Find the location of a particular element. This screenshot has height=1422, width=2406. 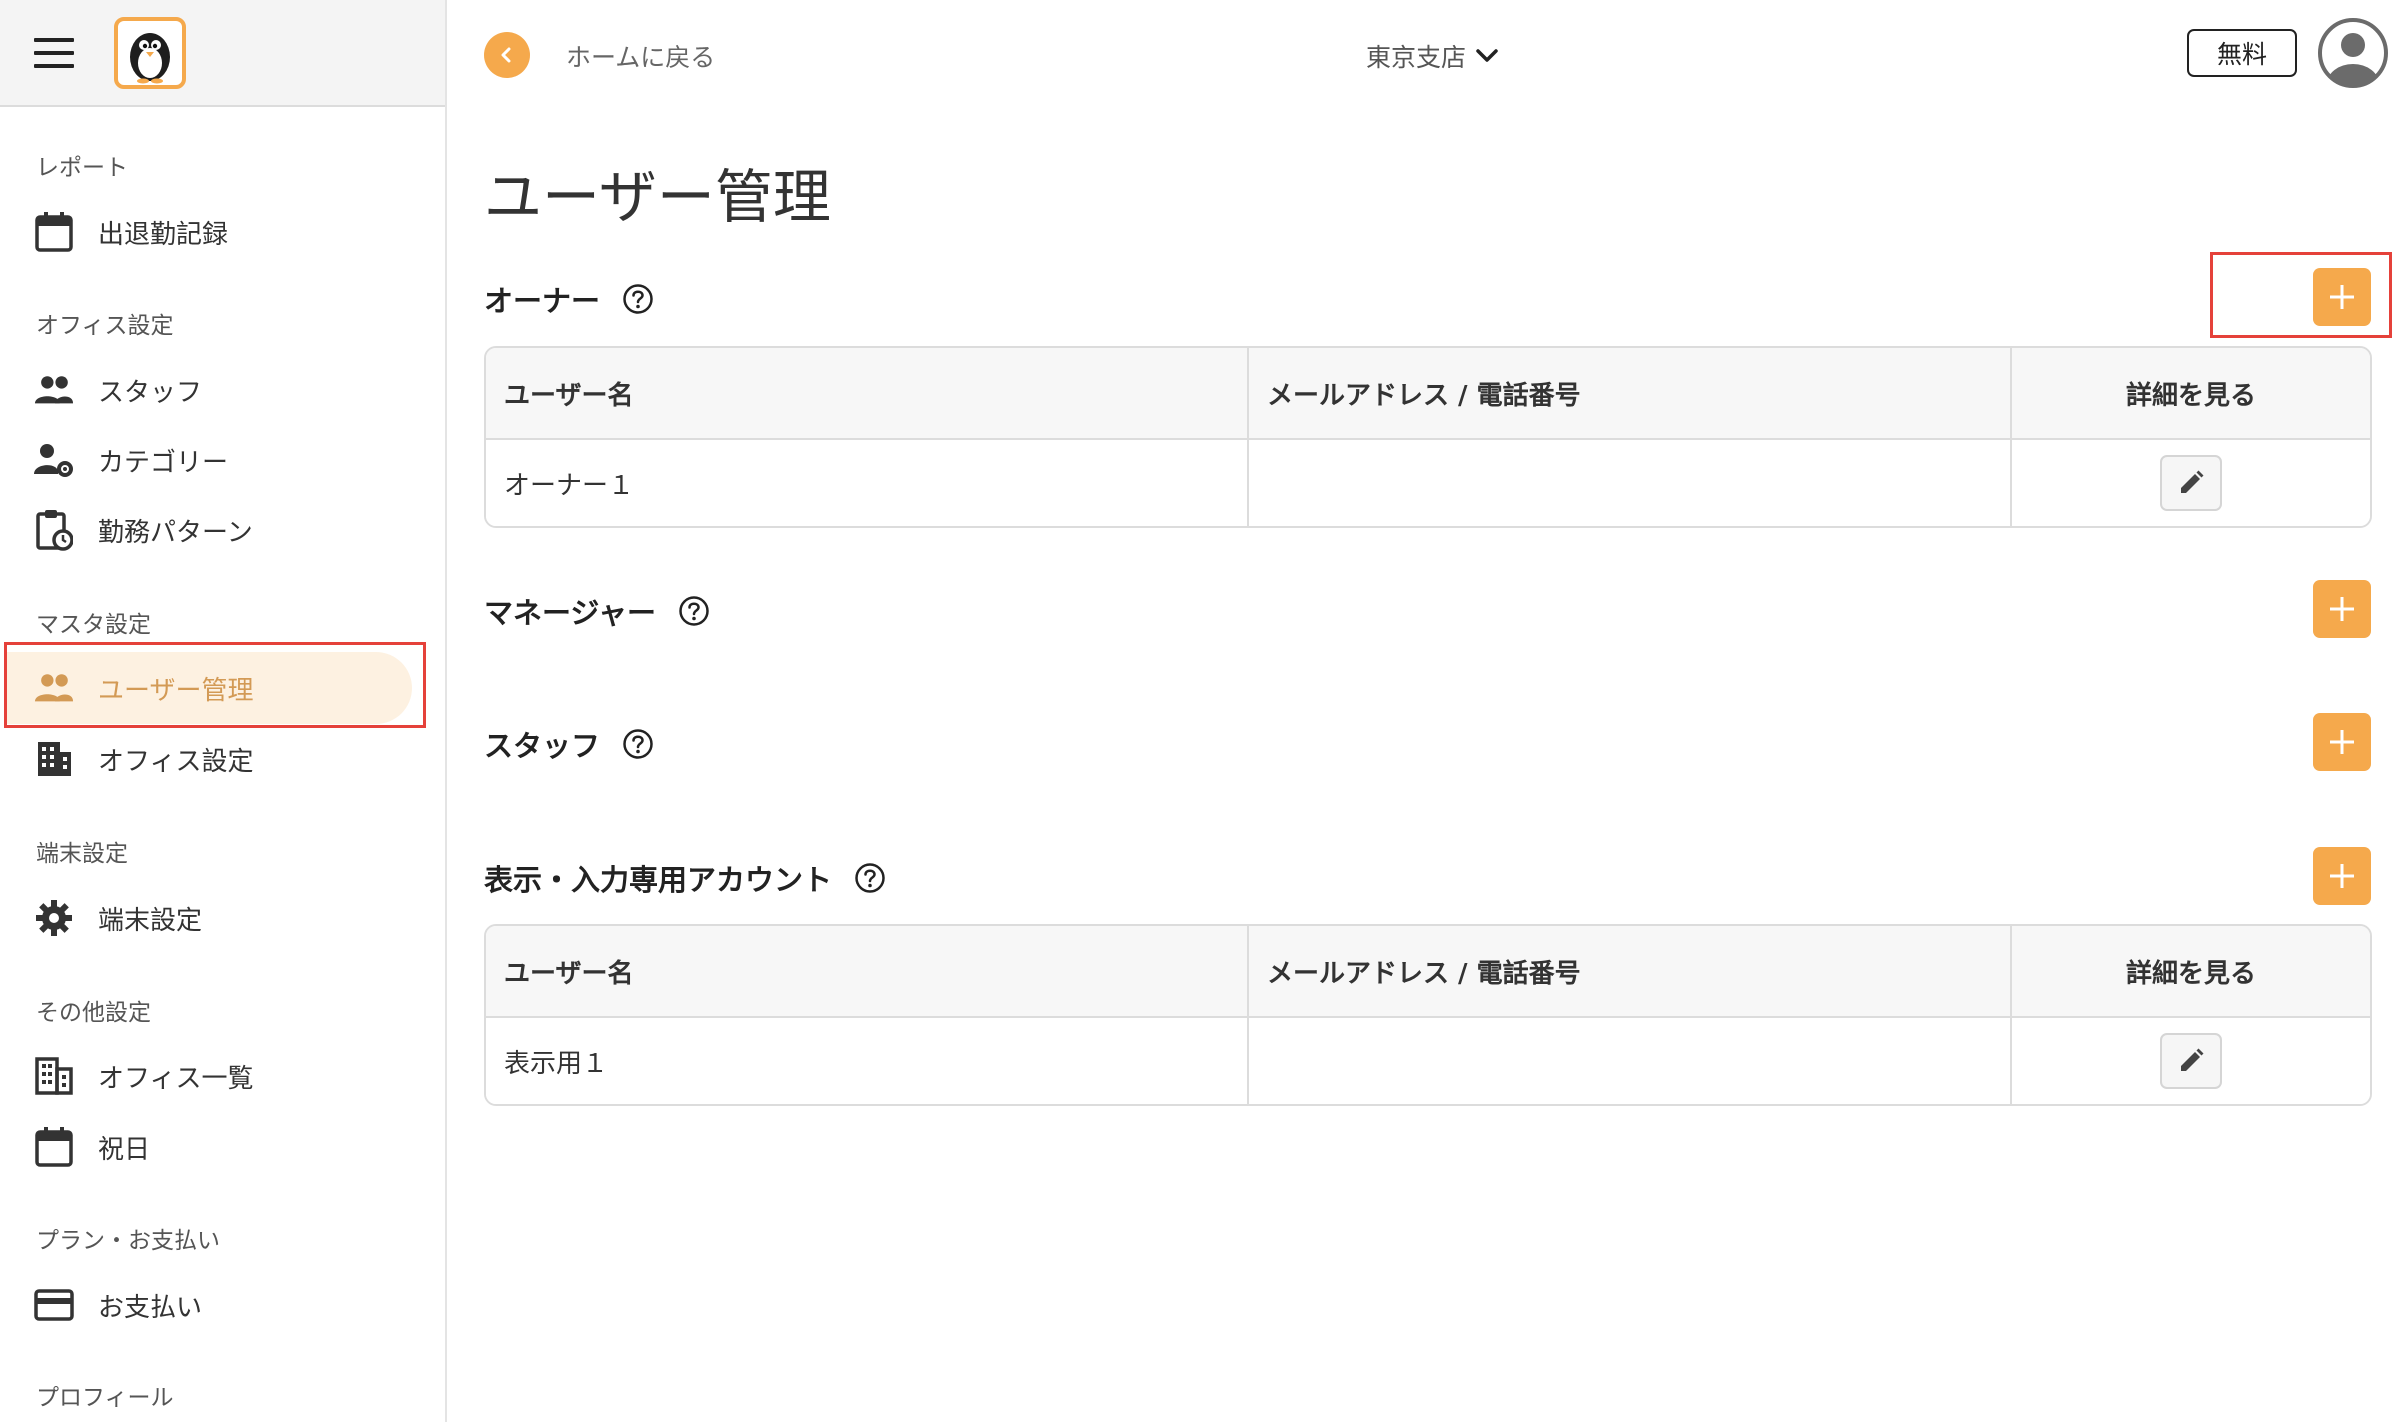

add-owner-button is located at coordinates (2342, 297).